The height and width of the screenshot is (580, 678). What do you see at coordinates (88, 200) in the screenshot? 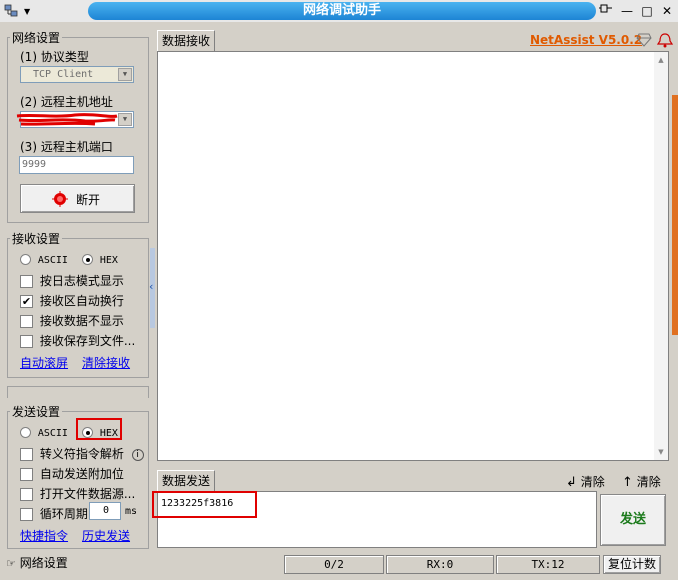
I see `disconnect-label: 断开` at bounding box center [88, 200].